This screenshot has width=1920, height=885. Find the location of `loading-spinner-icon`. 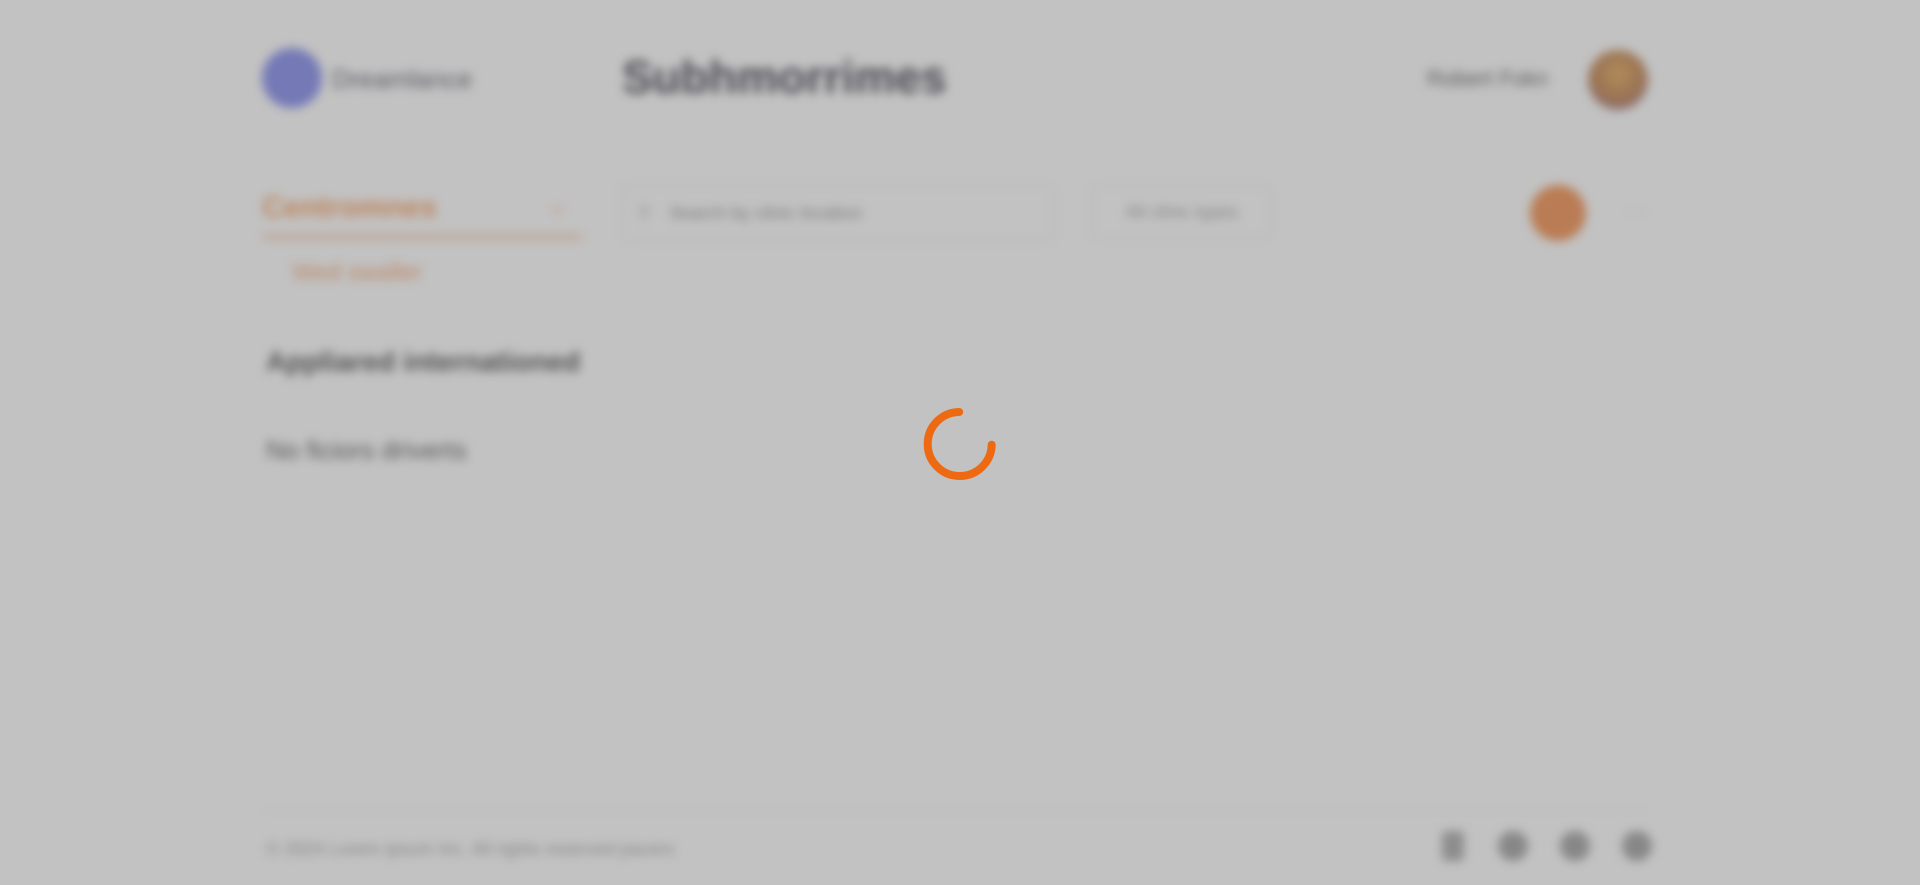

loading-spinner-icon is located at coordinates (959, 444).